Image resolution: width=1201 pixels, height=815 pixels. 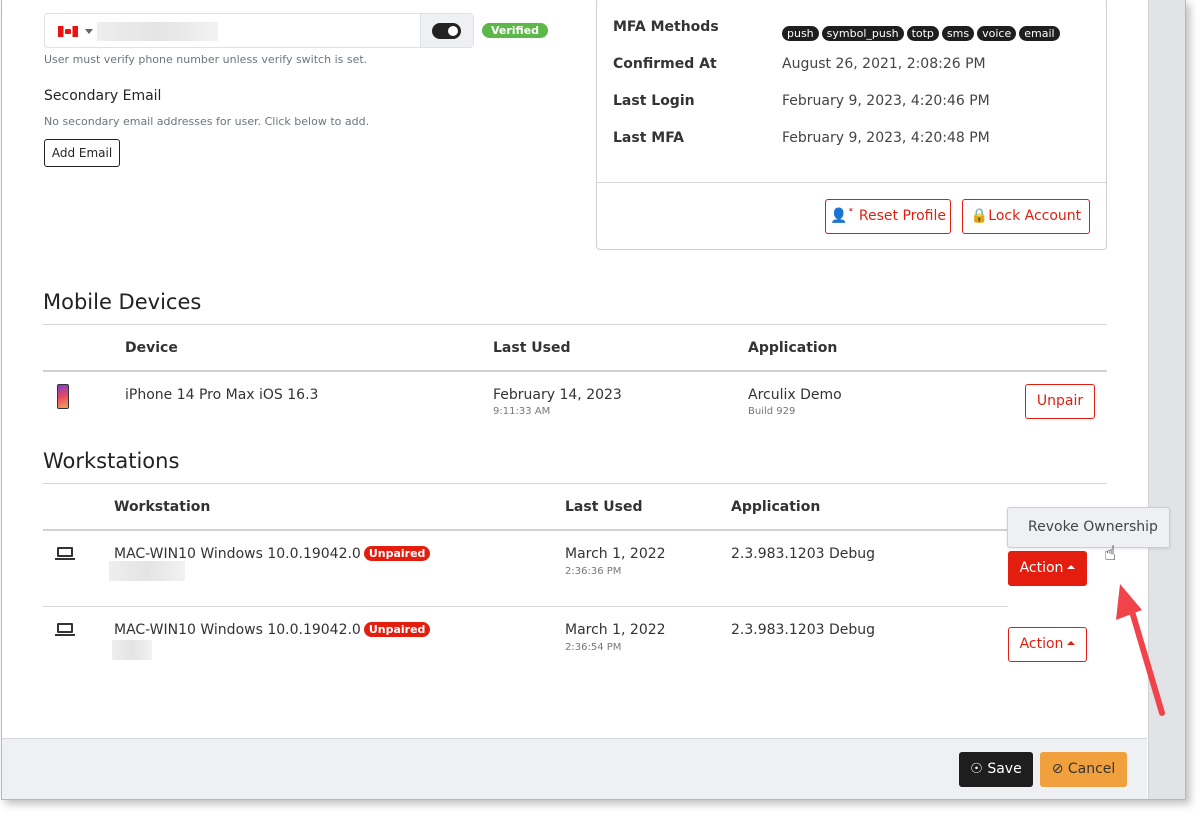 What do you see at coordinates (1060, 401) in the screenshot?
I see `unpair-button: Unpair` at bounding box center [1060, 401].